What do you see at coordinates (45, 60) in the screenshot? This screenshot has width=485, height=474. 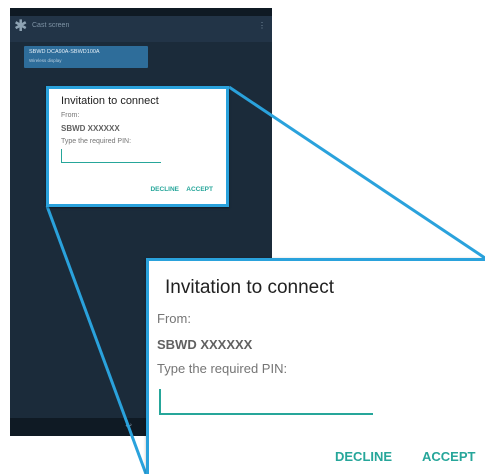 I see `device-subtitle: Wireless display` at bounding box center [45, 60].